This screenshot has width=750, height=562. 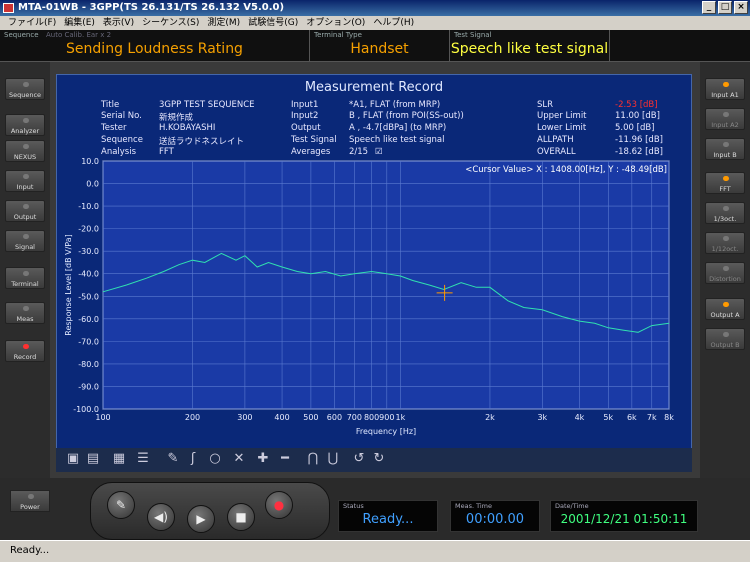 What do you see at coordinates (652, 417) in the screenshot?
I see `x-tick-label: 7k` at bounding box center [652, 417].